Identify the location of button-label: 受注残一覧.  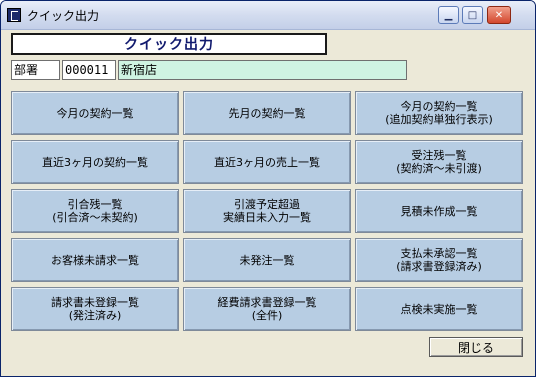
(439, 155).